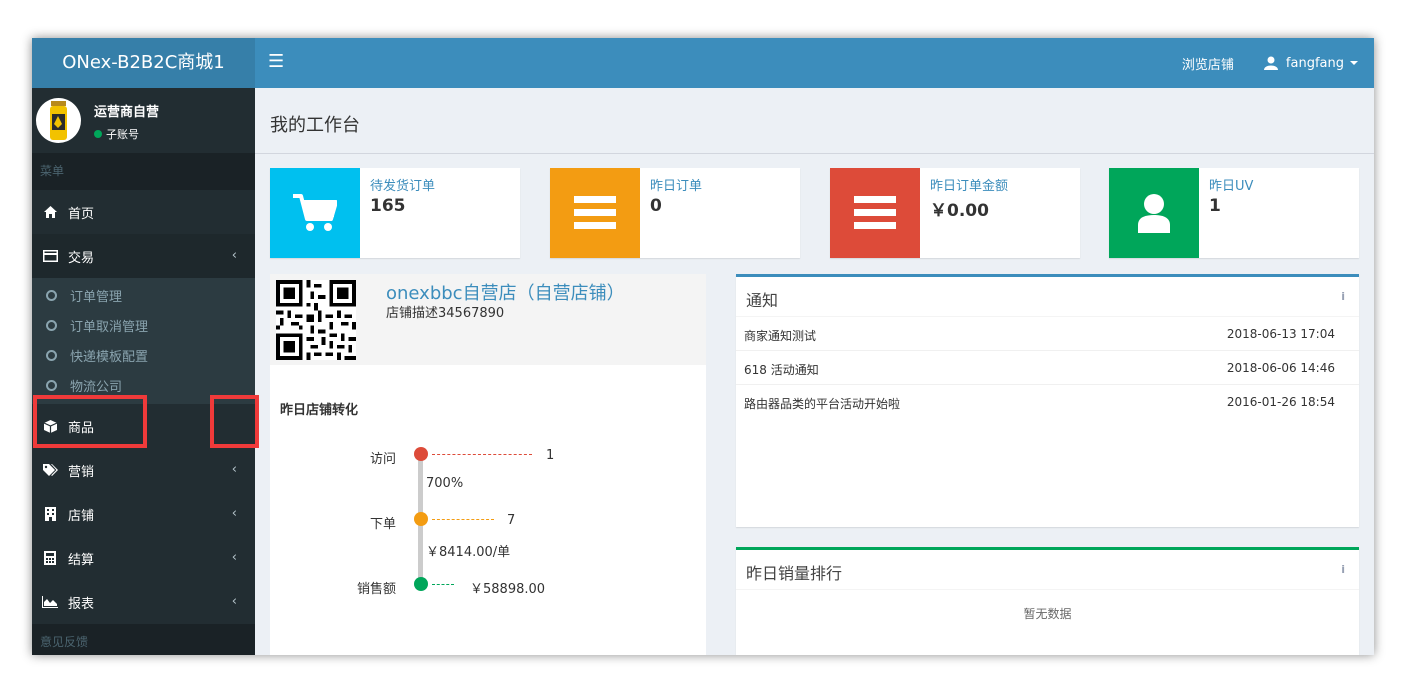 The image size is (1408, 687). I want to click on sidebar-item-settlement: 结算 ‹, so click(143, 558).